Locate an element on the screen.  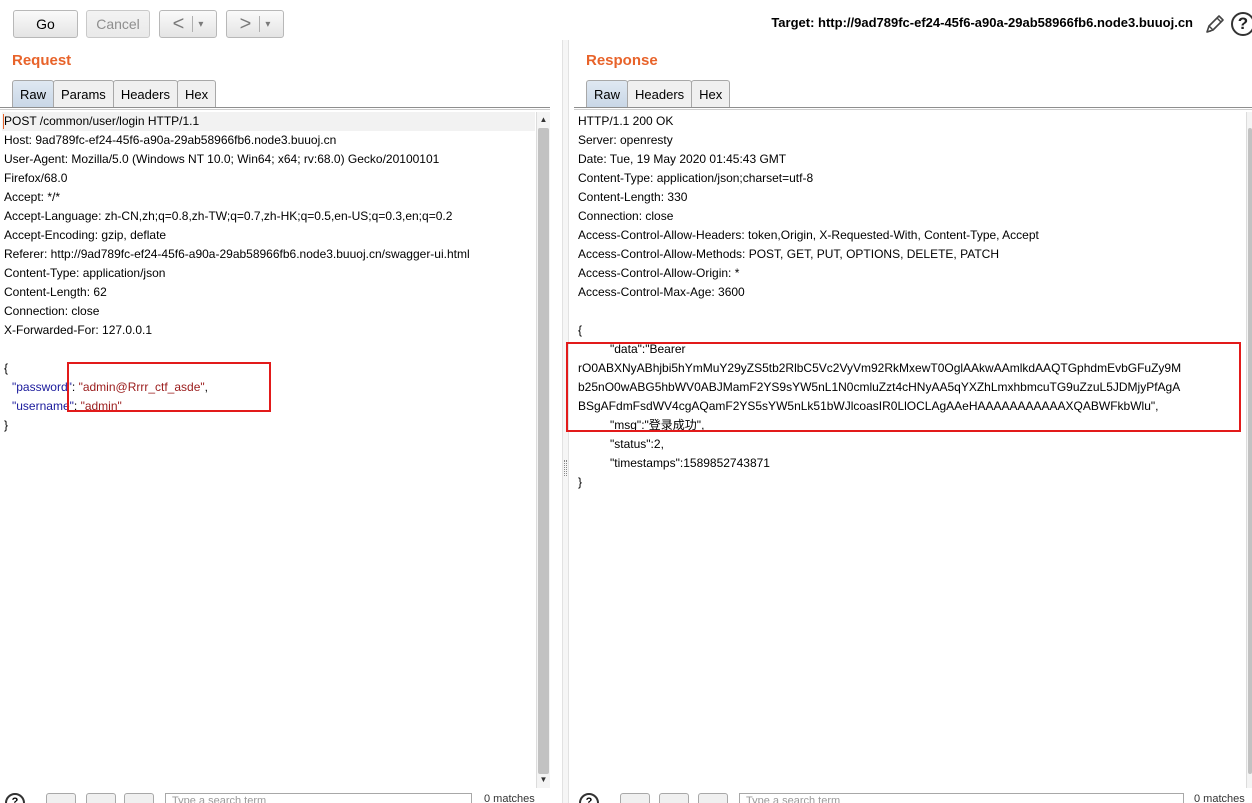
tab-response-headers: Headers is located at coordinates (660, 94).